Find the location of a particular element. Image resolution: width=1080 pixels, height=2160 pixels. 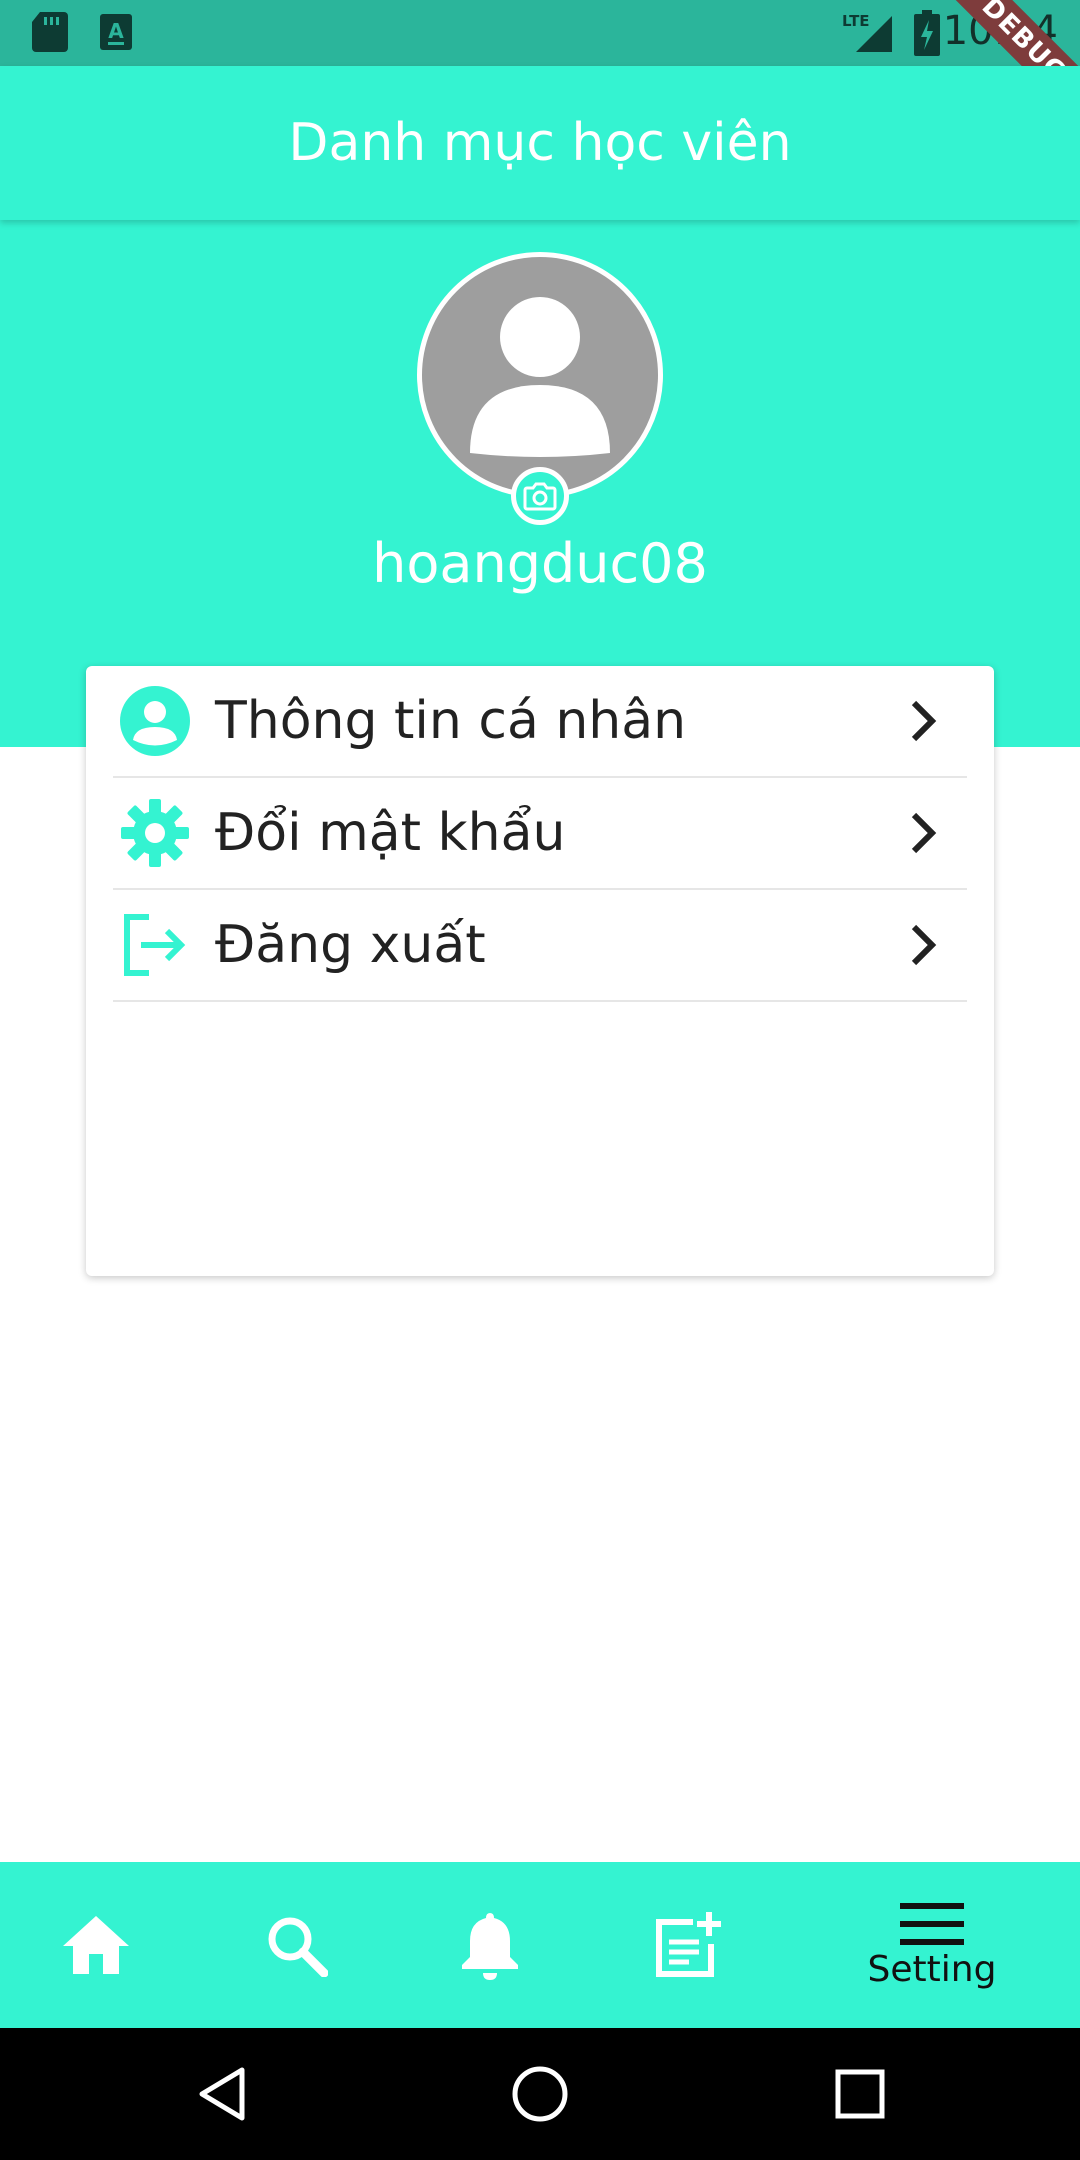

gear-icon is located at coordinates (155, 833).